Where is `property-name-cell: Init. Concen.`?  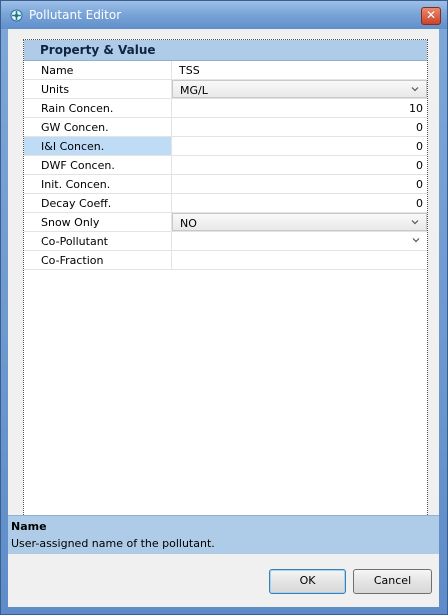
property-name-cell: Init. Concen. is located at coordinates (98, 184).